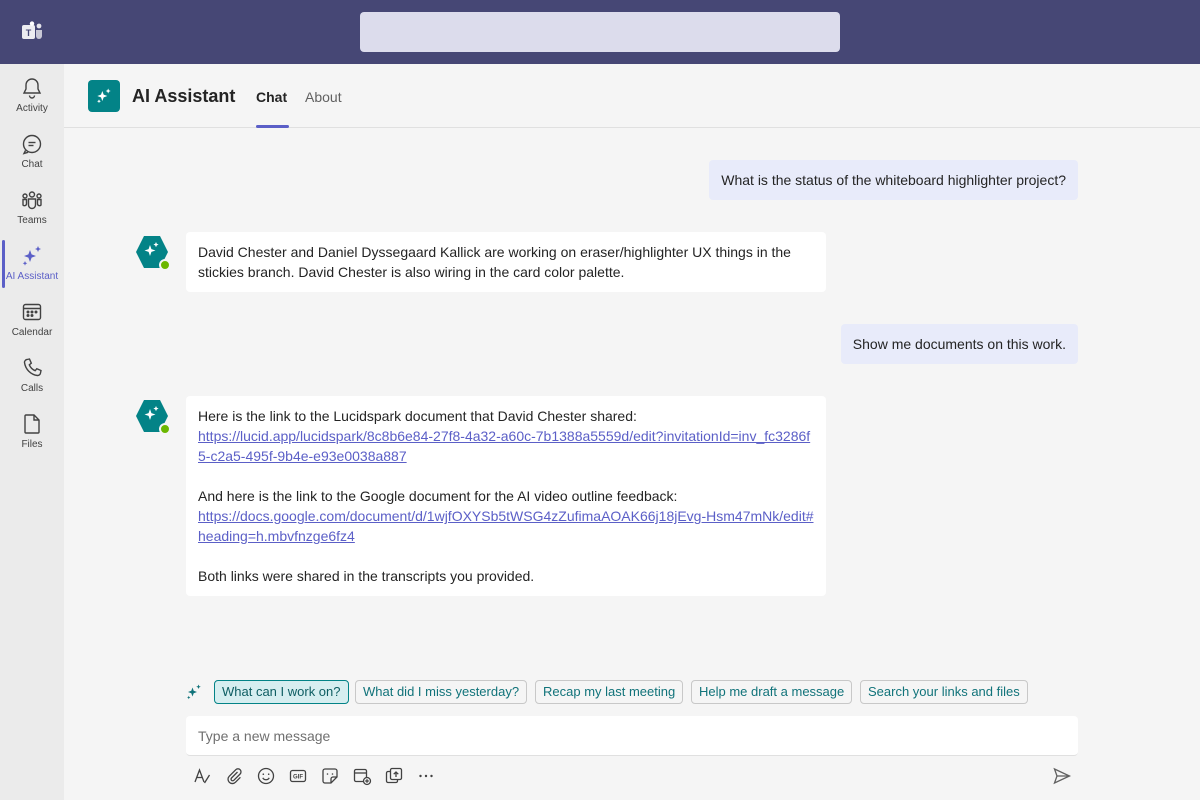  I want to click on compose-box, so click(632, 736).